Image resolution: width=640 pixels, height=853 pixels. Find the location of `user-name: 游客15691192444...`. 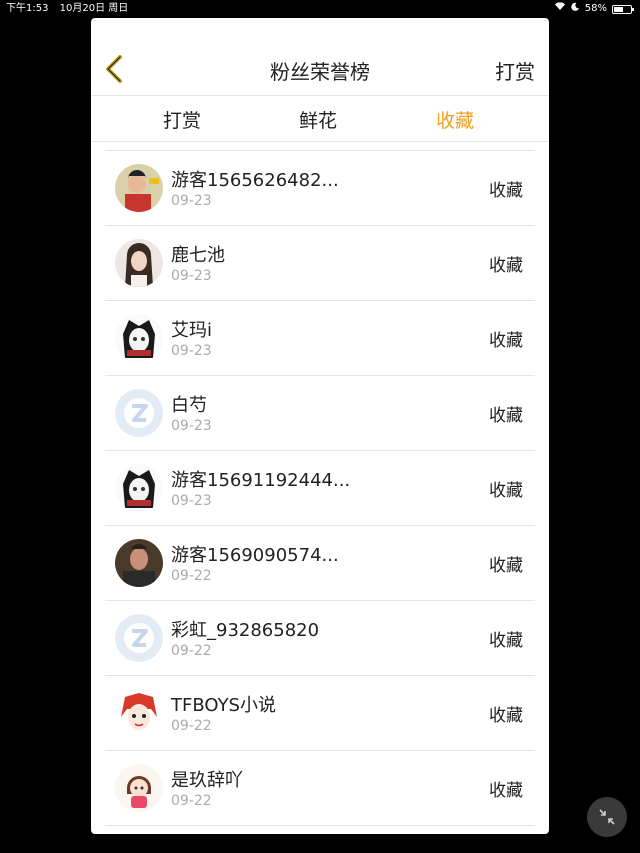

user-name: 游客15691192444... is located at coordinates (261, 480).